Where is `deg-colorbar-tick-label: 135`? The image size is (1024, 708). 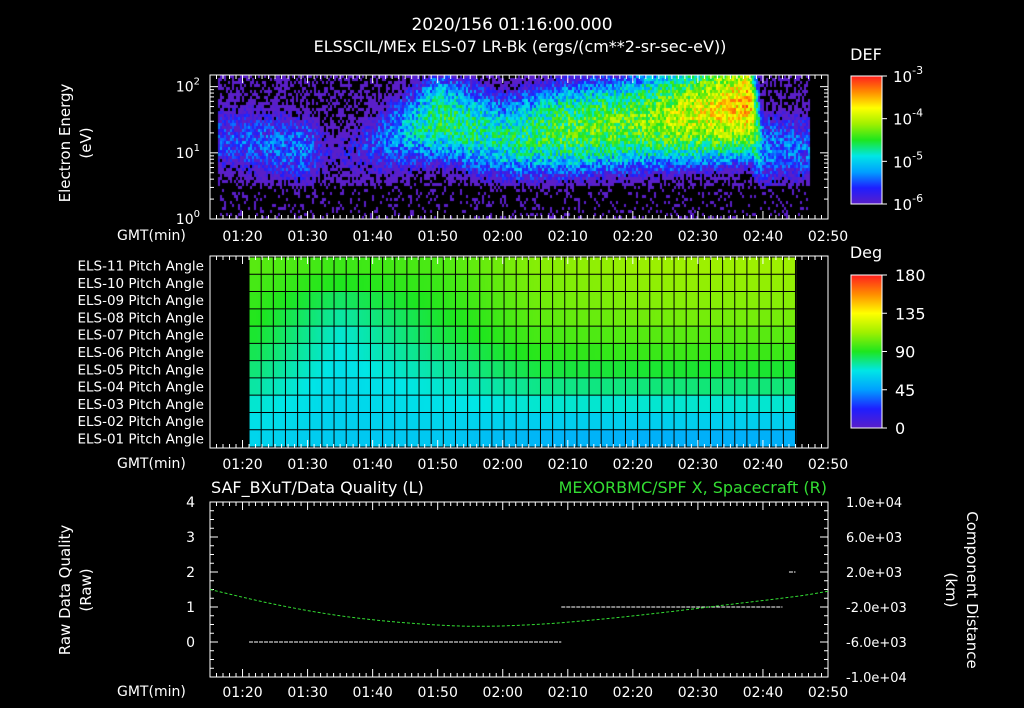 deg-colorbar-tick-label: 135 is located at coordinates (910, 313).